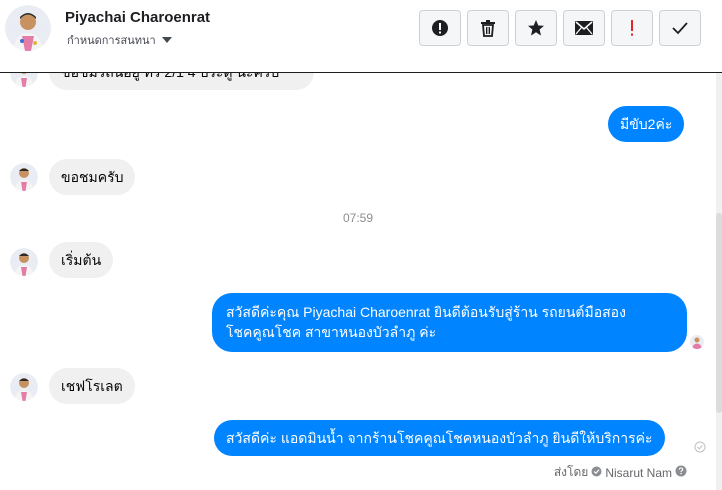 The width and height of the screenshot is (722, 490). Describe the element at coordinates (137, 17) in the screenshot. I see `contact-name: Piyachai Charoenrat` at that location.